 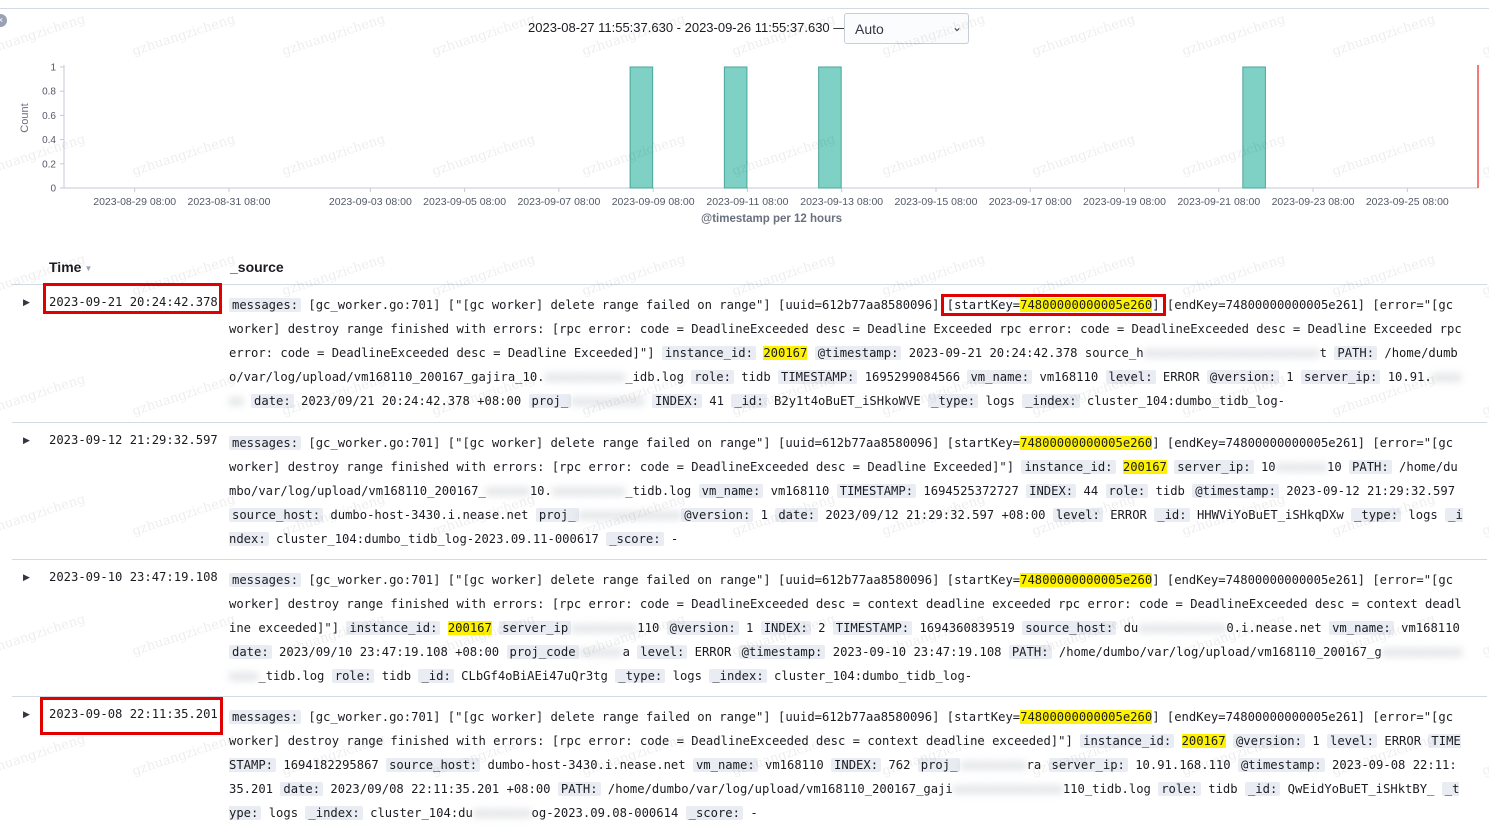 What do you see at coordinates (229, 202) in the screenshot?
I see `x-tick-label: 2023-08-31 08:00` at bounding box center [229, 202].